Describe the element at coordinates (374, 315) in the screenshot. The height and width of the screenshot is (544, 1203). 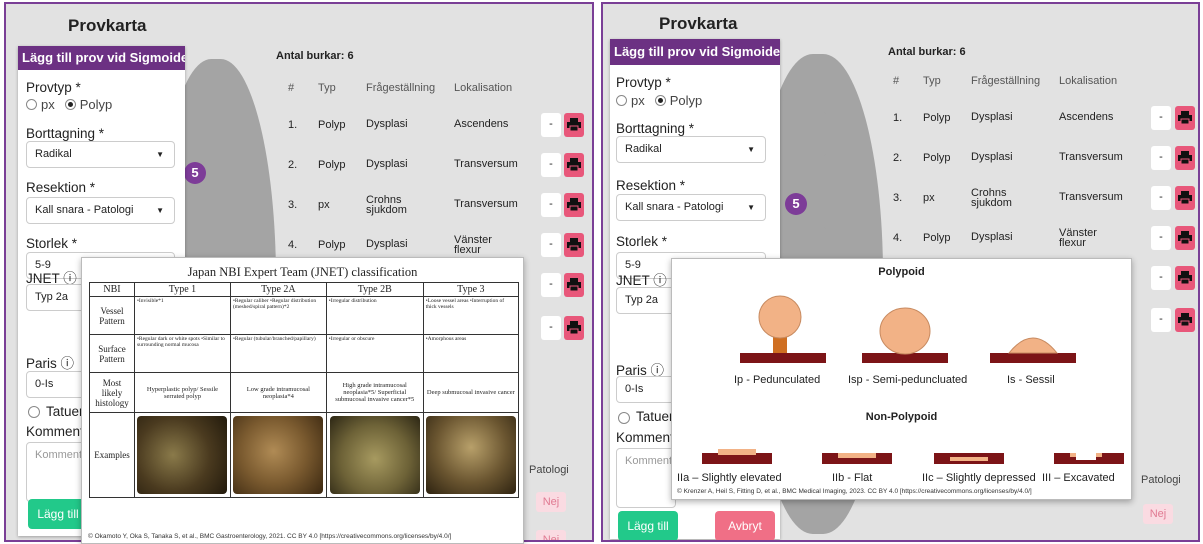
I see `jnet-cell: •Irregular distribution` at that location.